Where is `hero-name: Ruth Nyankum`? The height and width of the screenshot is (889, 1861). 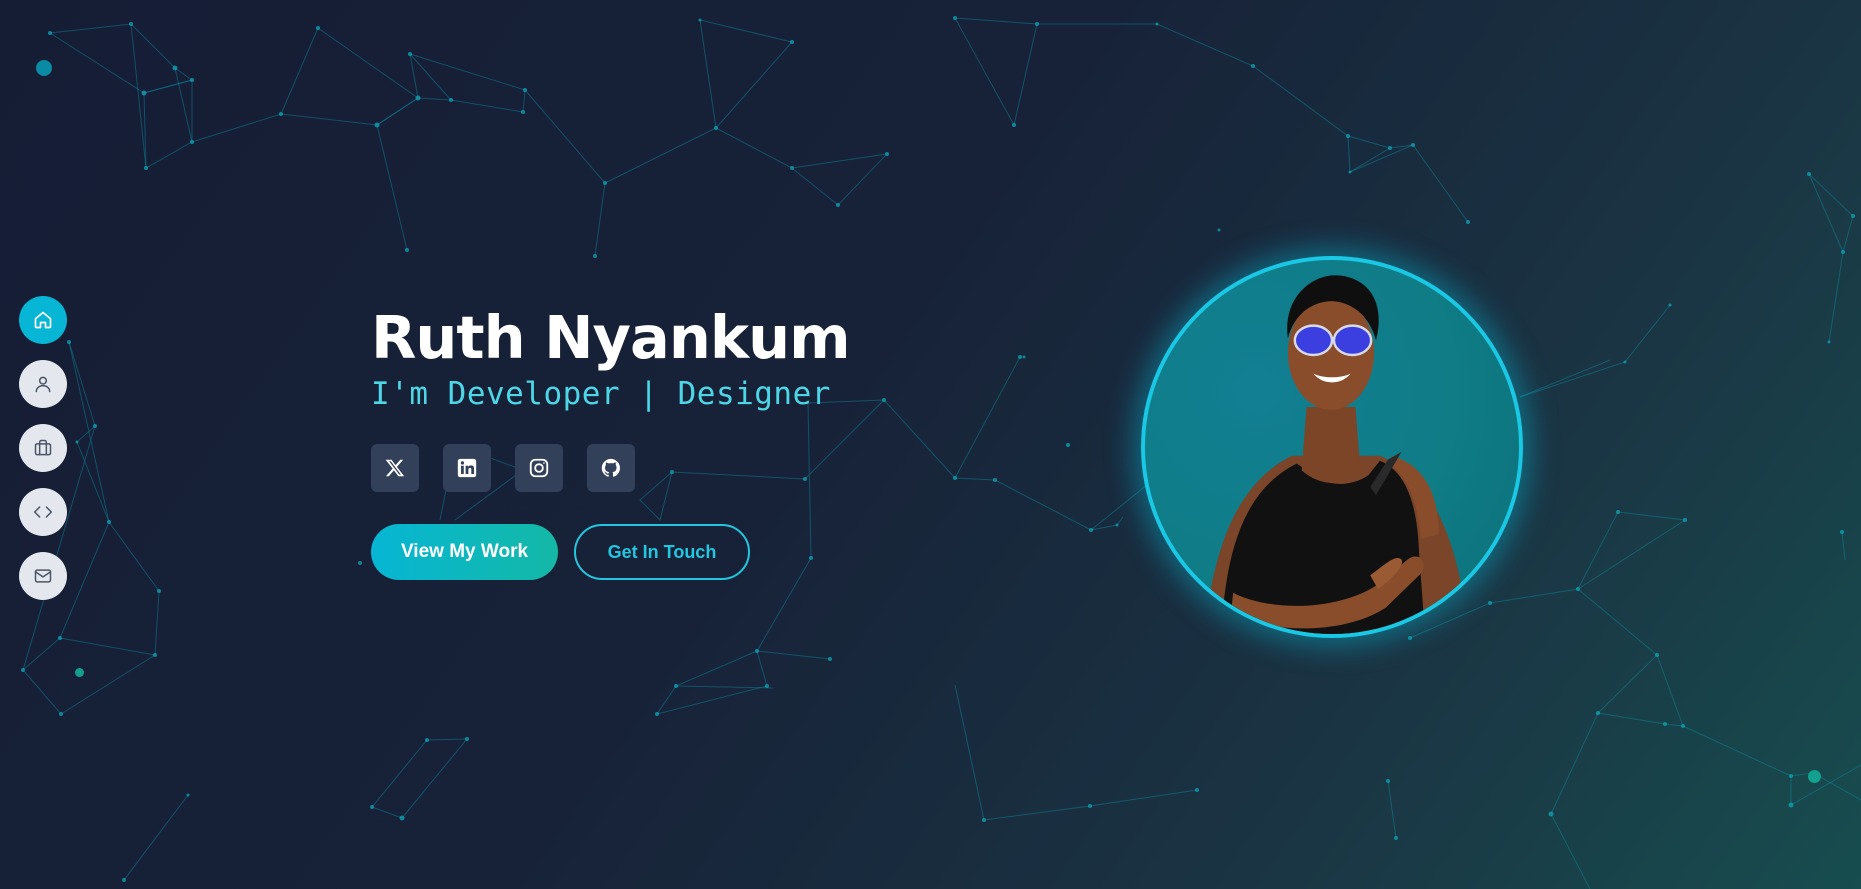 hero-name: Ruth Nyankum is located at coordinates (611, 337).